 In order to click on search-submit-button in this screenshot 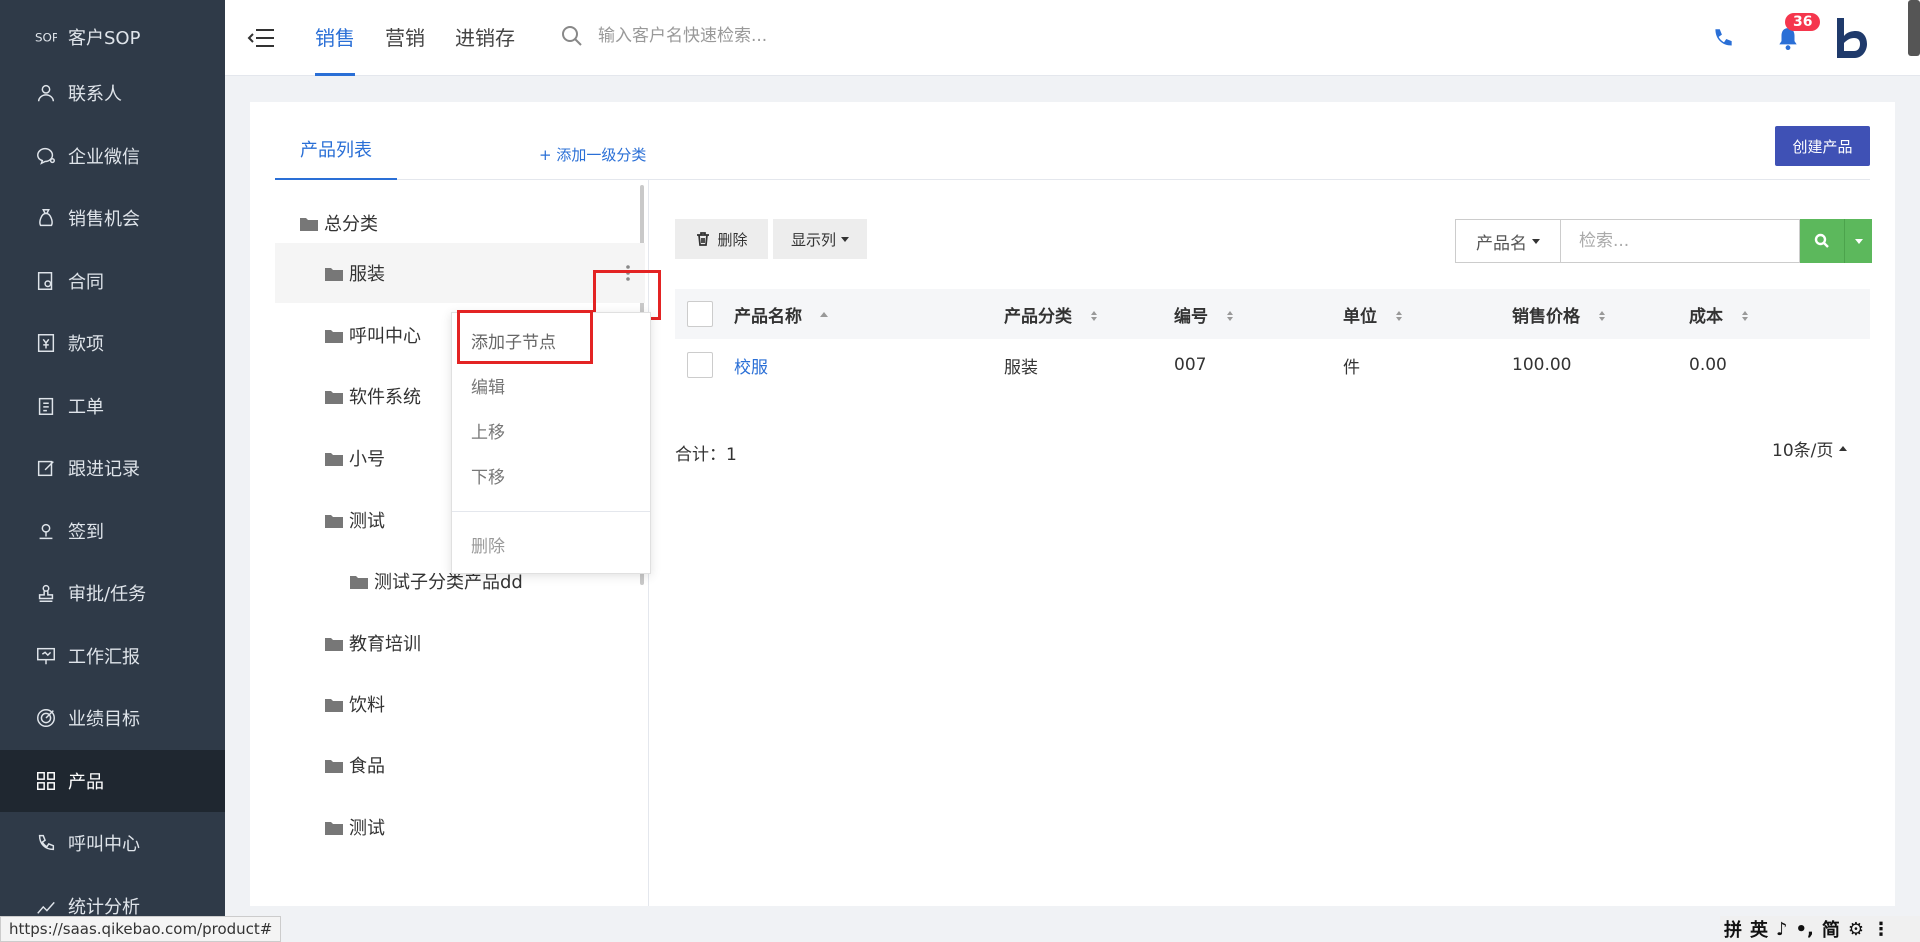, I will do `click(1822, 241)`.